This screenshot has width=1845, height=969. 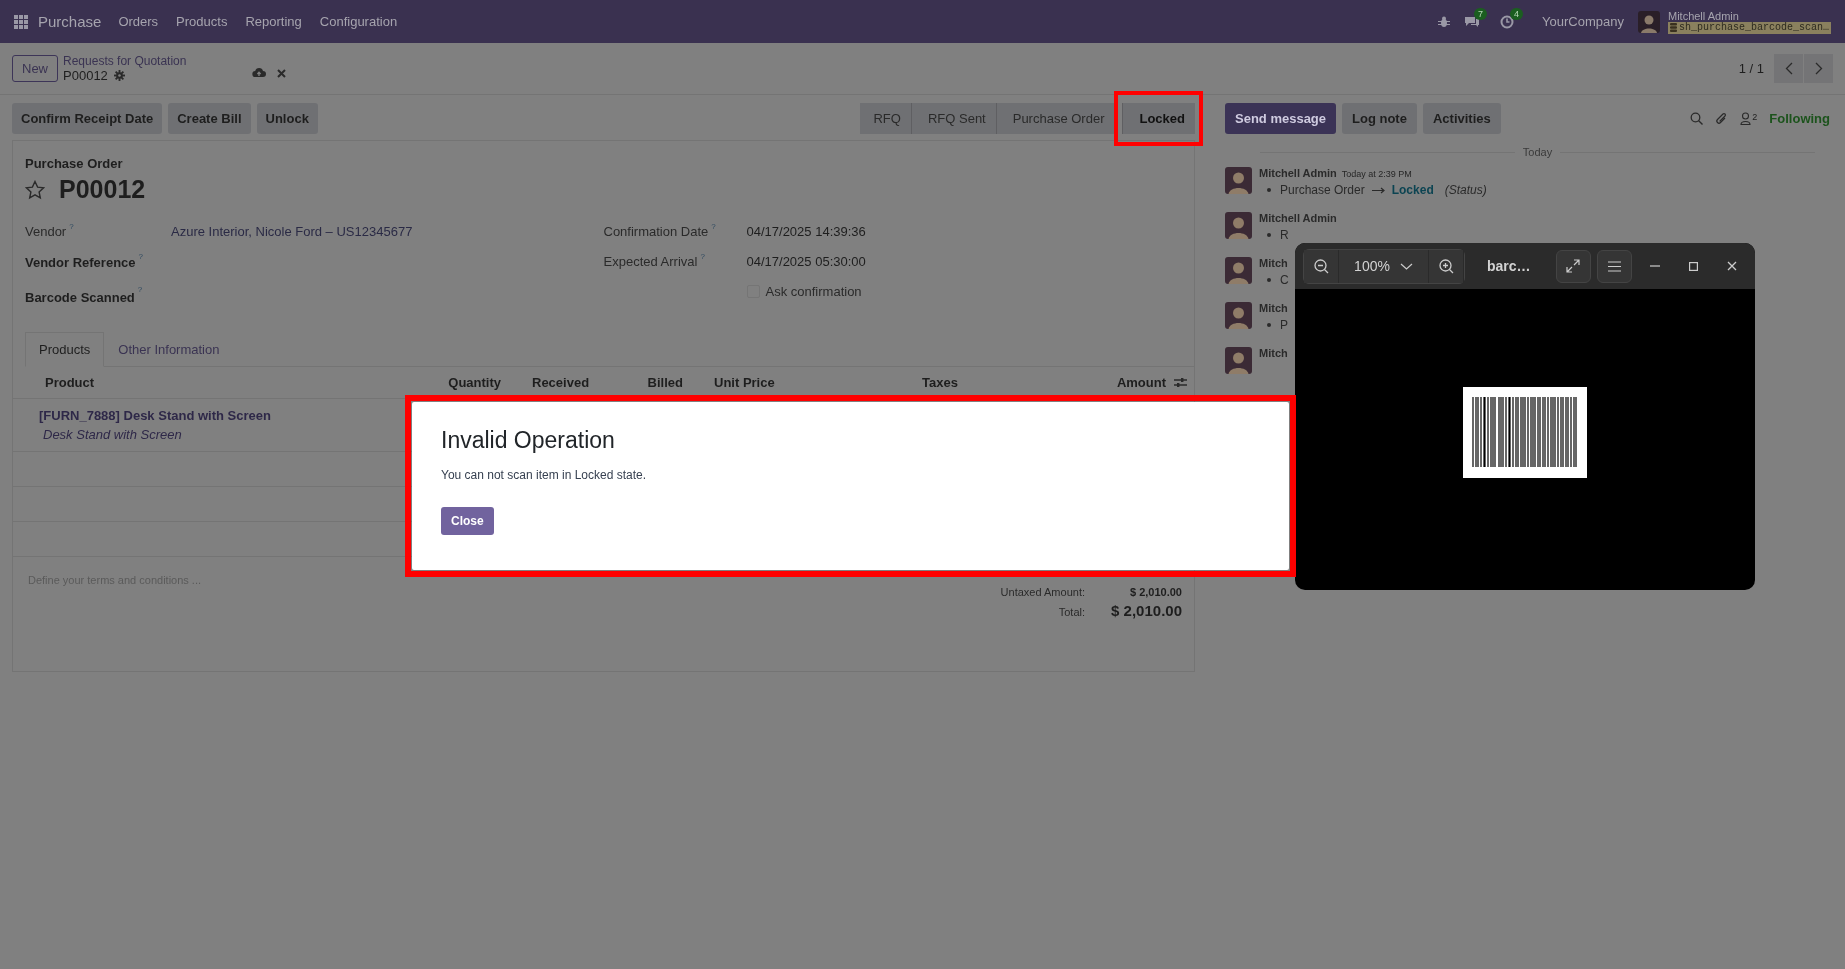 What do you see at coordinates (273, 21) in the screenshot?
I see `menu-item: Reporting` at bounding box center [273, 21].